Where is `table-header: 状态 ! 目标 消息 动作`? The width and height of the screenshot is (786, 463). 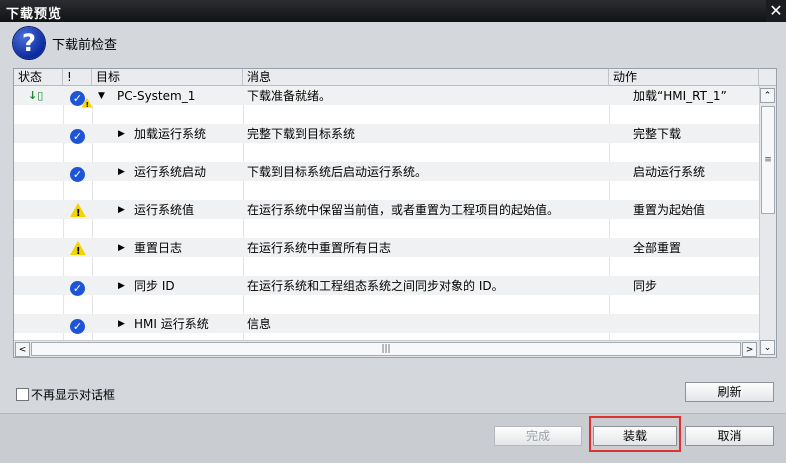 table-header: 状态 ! 目标 消息 动作 is located at coordinates (395, 77).